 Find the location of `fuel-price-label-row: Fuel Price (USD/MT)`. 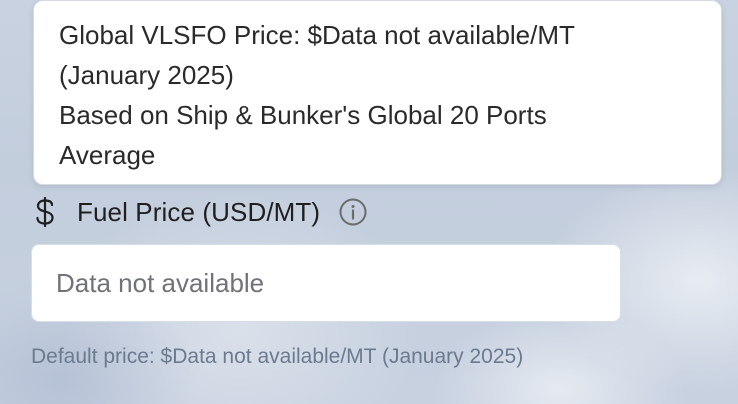

fuel-price-label-row: Fuel Price (USD/MT) is located at coordinates (200, 212).